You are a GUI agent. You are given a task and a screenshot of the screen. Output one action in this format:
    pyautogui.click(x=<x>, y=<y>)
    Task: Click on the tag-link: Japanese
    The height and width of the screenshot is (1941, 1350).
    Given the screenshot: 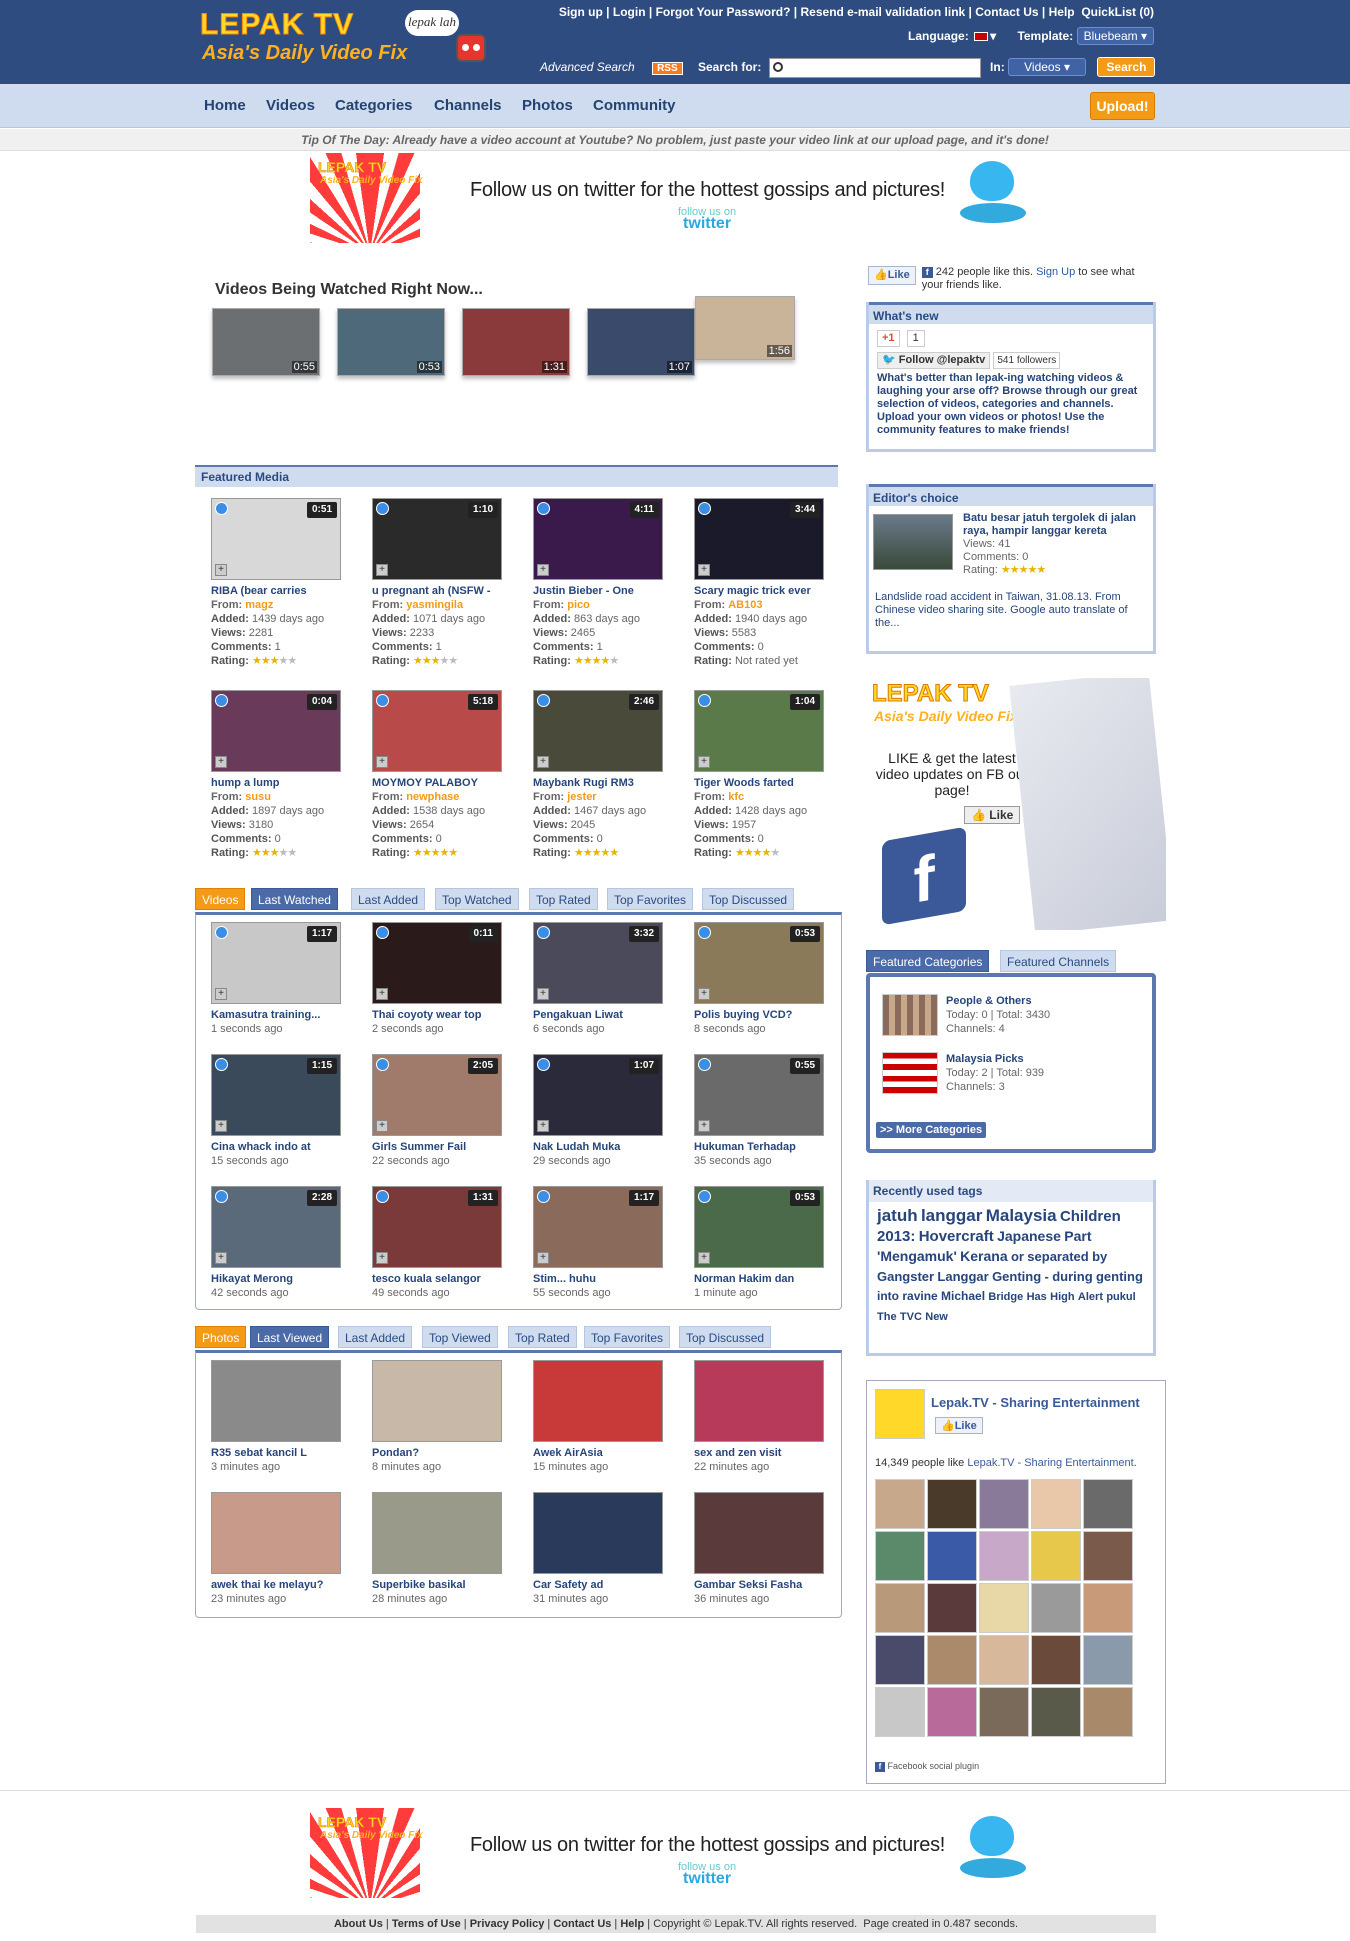 What is the action you would take?
    pyautogui.click(x=1029, y=1236)
    